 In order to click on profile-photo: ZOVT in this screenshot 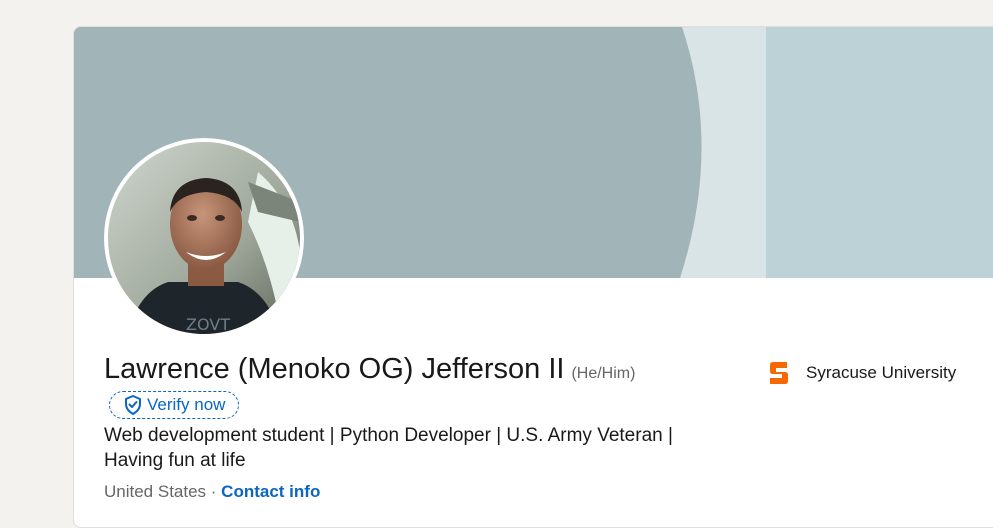, I will do `click(204, 238)`.